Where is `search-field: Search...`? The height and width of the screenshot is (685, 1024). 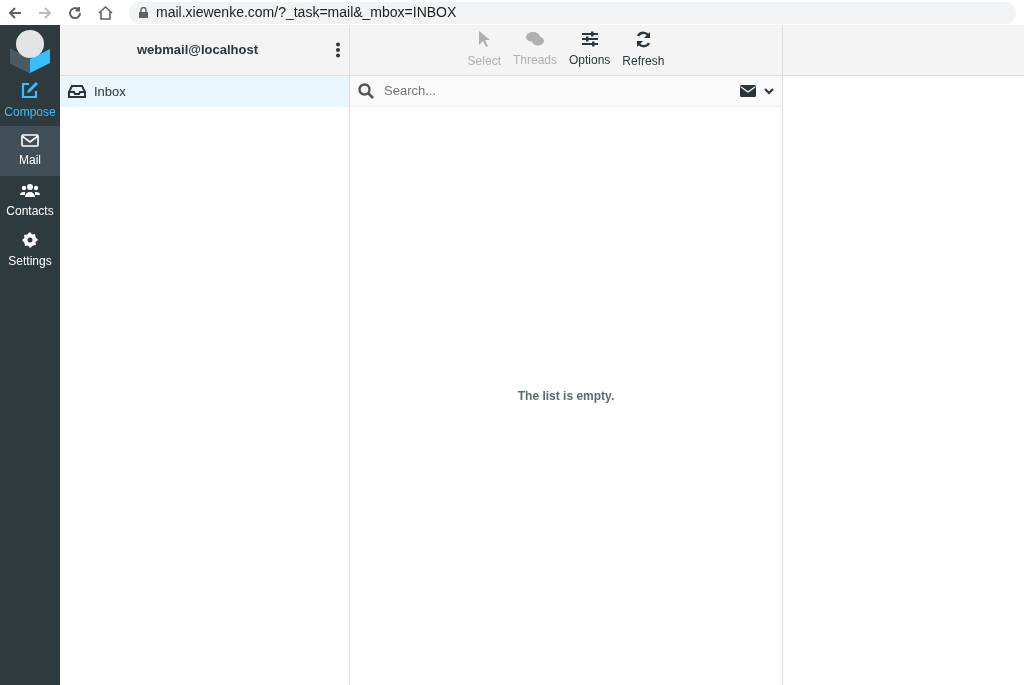
search-field: Search... is located at coordinates (557, 91).